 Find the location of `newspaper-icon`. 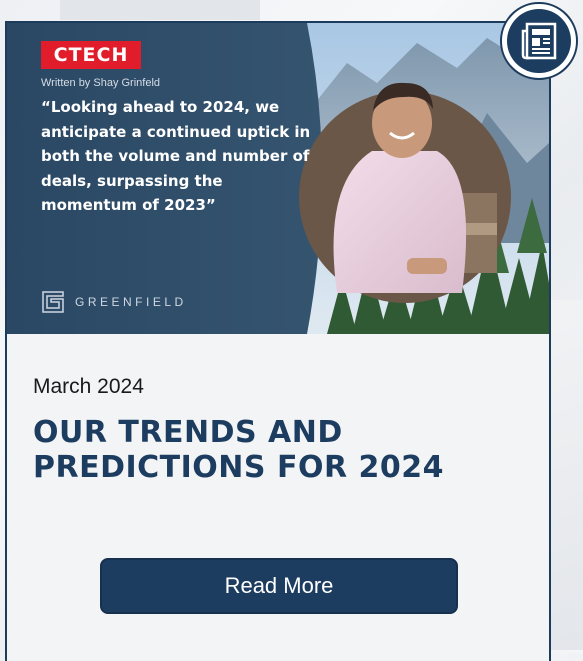

newspaper-icon is located at coordinates (539, 41).